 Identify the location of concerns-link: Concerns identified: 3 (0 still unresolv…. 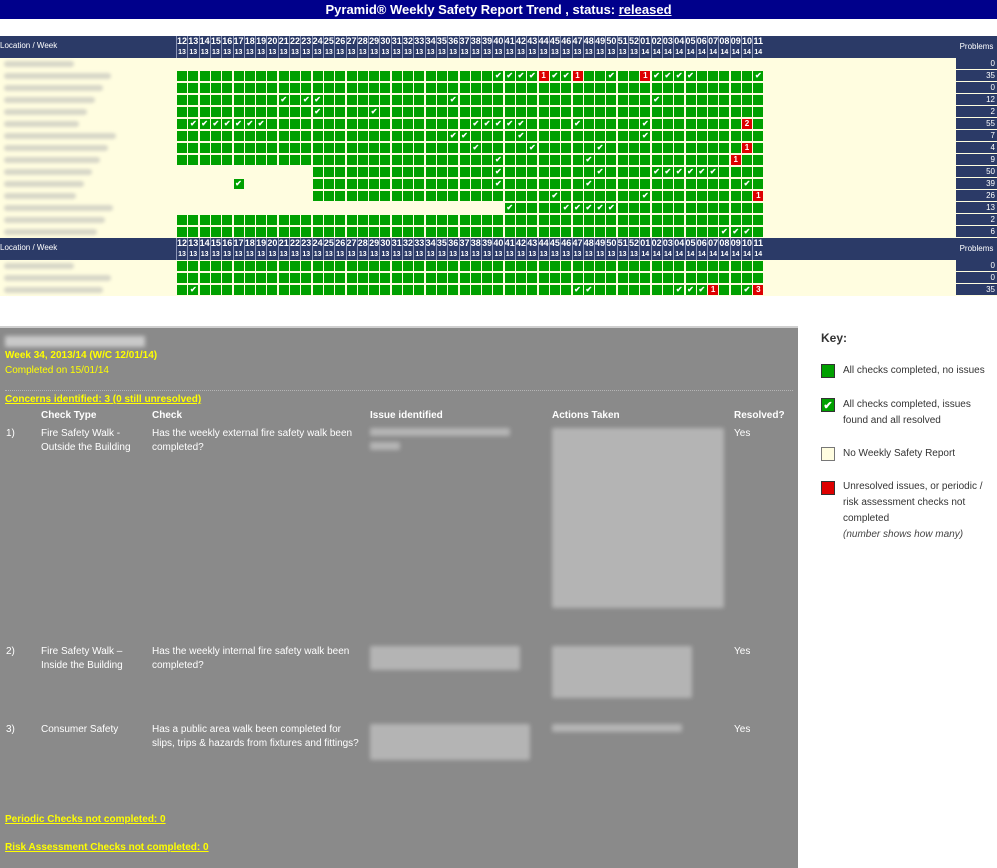
(103, 399).